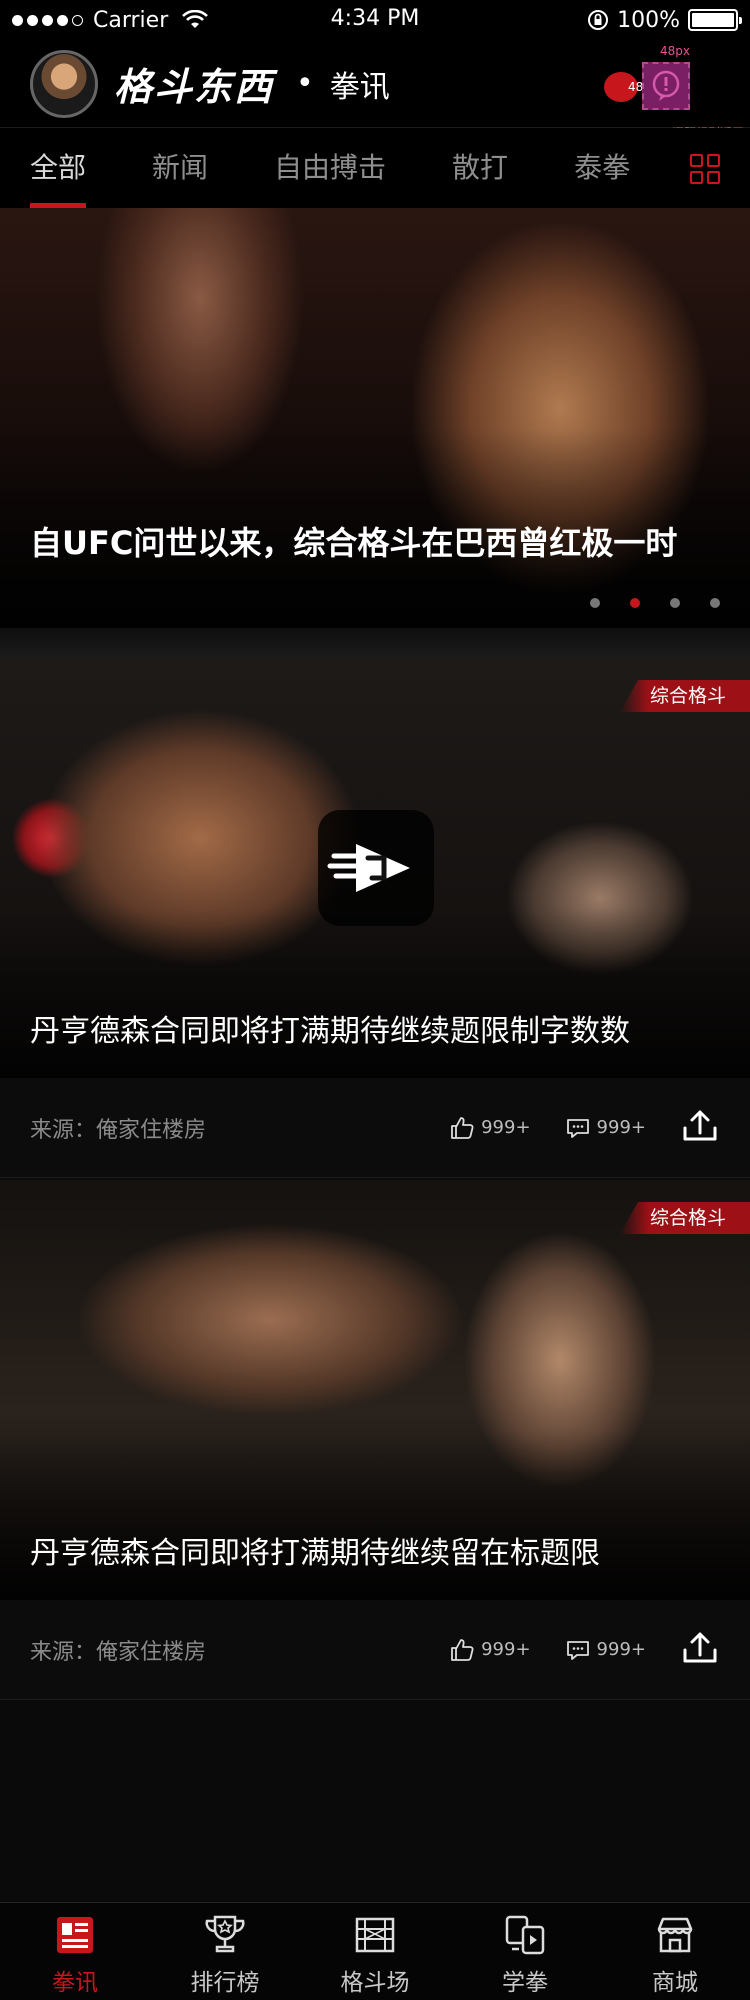 The image size is (750, 2000). I want to click on app-logo: 格斗东西, so click(194, 87).